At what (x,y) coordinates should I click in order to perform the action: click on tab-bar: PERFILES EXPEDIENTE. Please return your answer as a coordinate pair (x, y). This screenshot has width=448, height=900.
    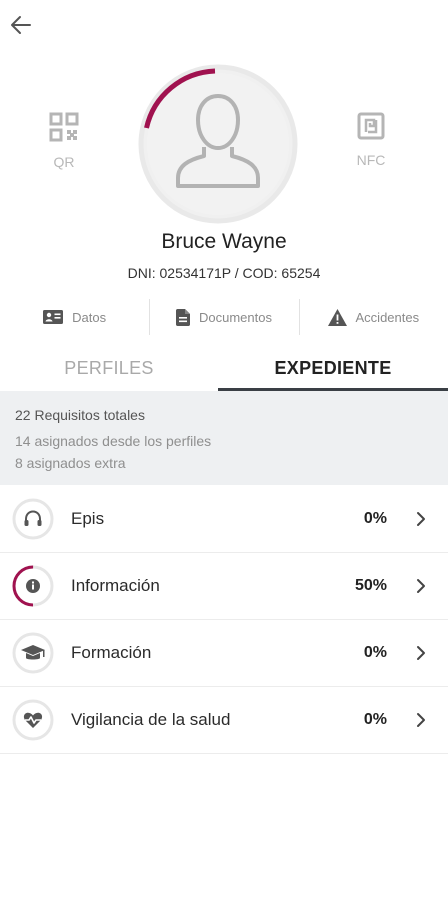
    Looking at the image, I should click on (224, 368).